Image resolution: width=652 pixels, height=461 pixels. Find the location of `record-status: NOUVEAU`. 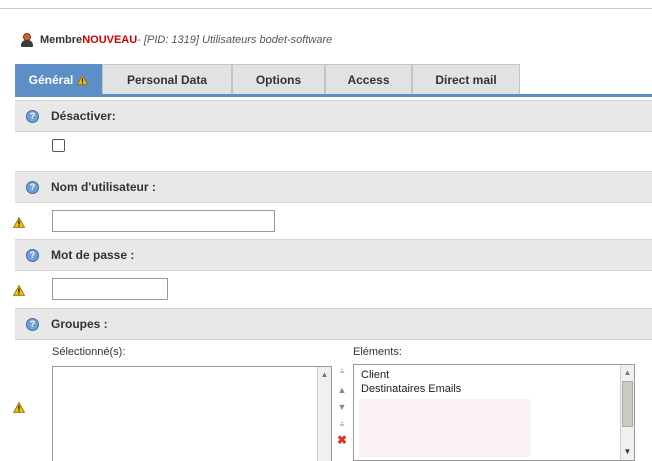

record-status: NOUVEAU is located at coordinates (110, 40).